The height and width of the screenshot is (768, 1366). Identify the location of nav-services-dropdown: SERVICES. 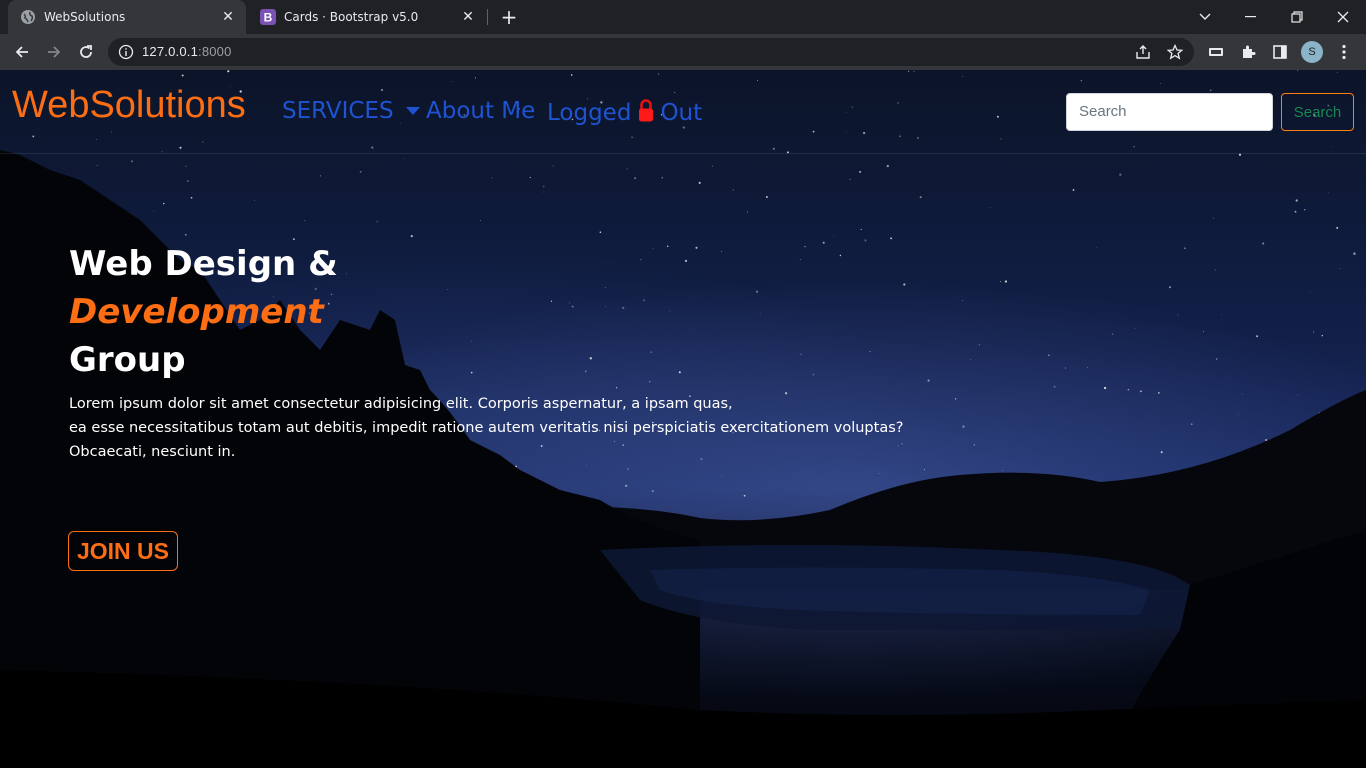
(351, 111).